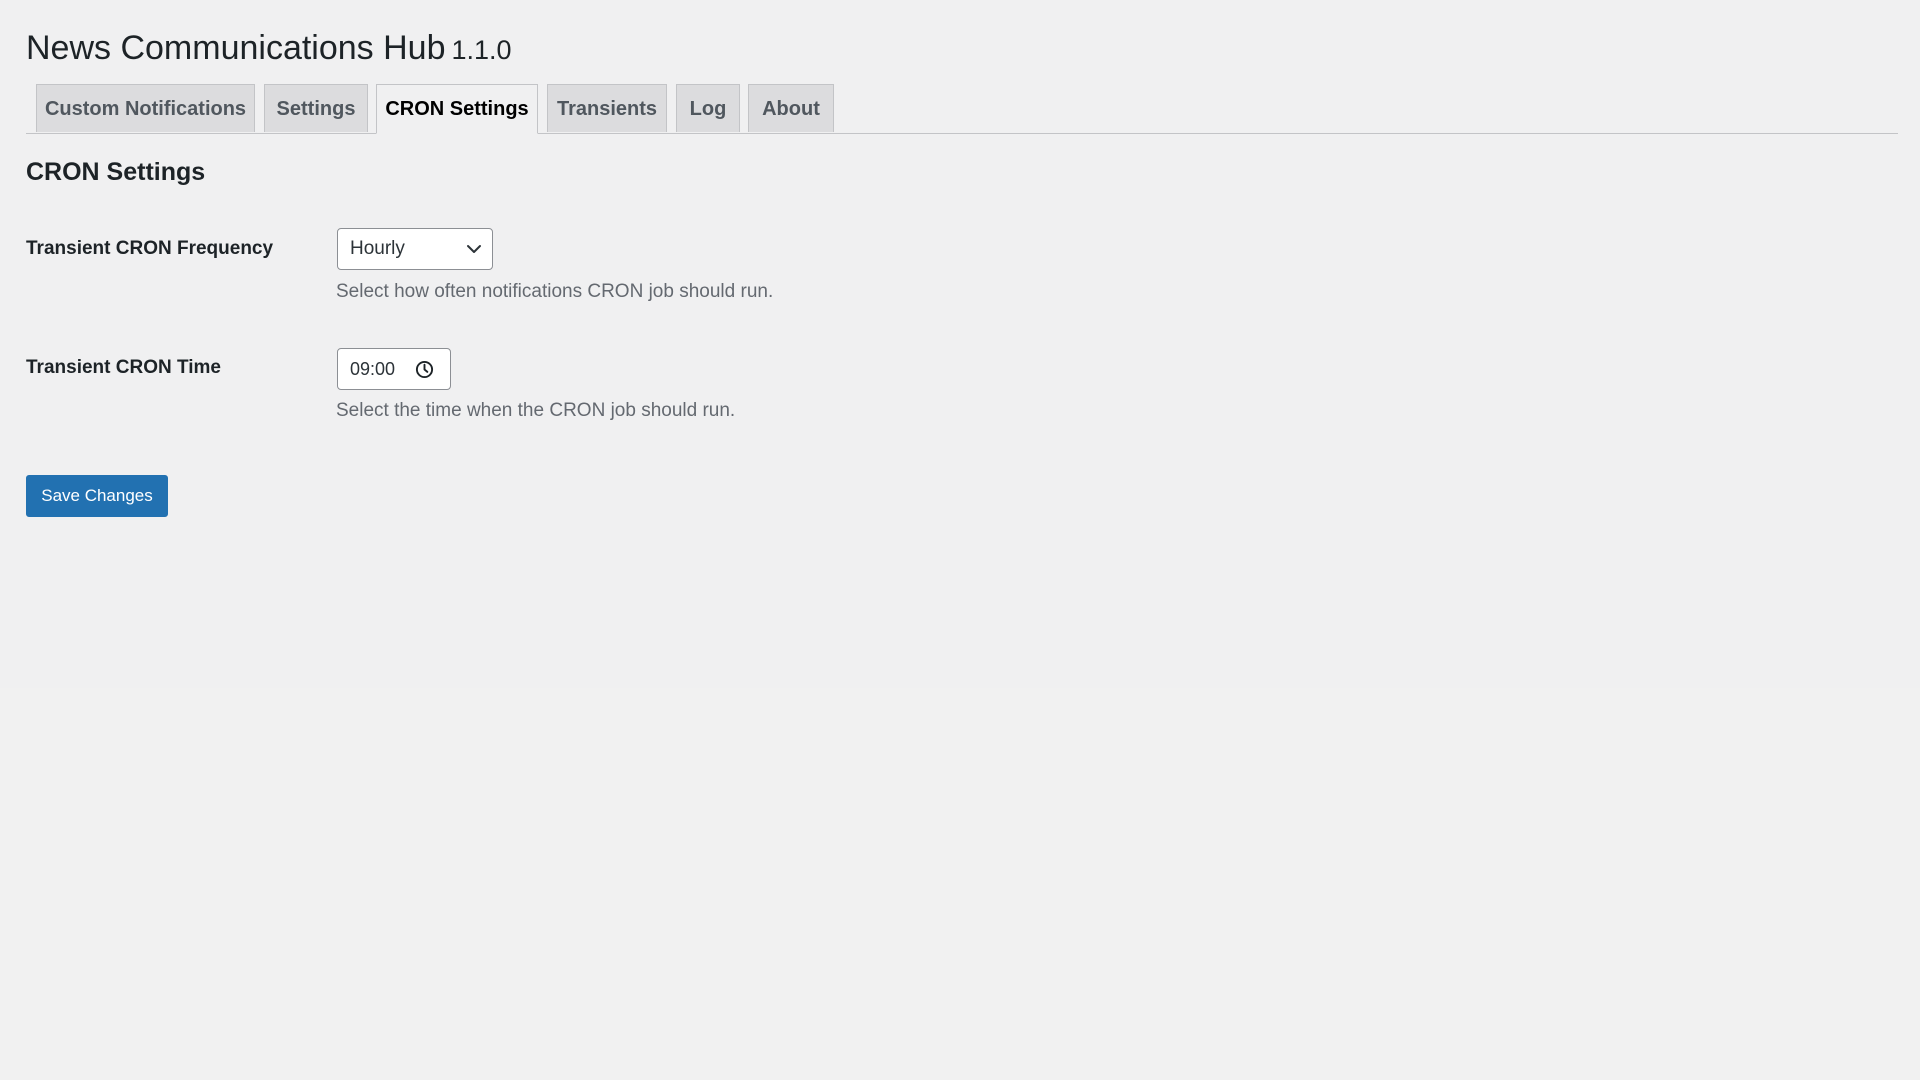 Image resolution: width=1920 pixels, height=1080 pixels. Describe the element at coordinates (145, 108) in the screenshot. I see `tab-custom-notifications: Custom Notifications` at that location.